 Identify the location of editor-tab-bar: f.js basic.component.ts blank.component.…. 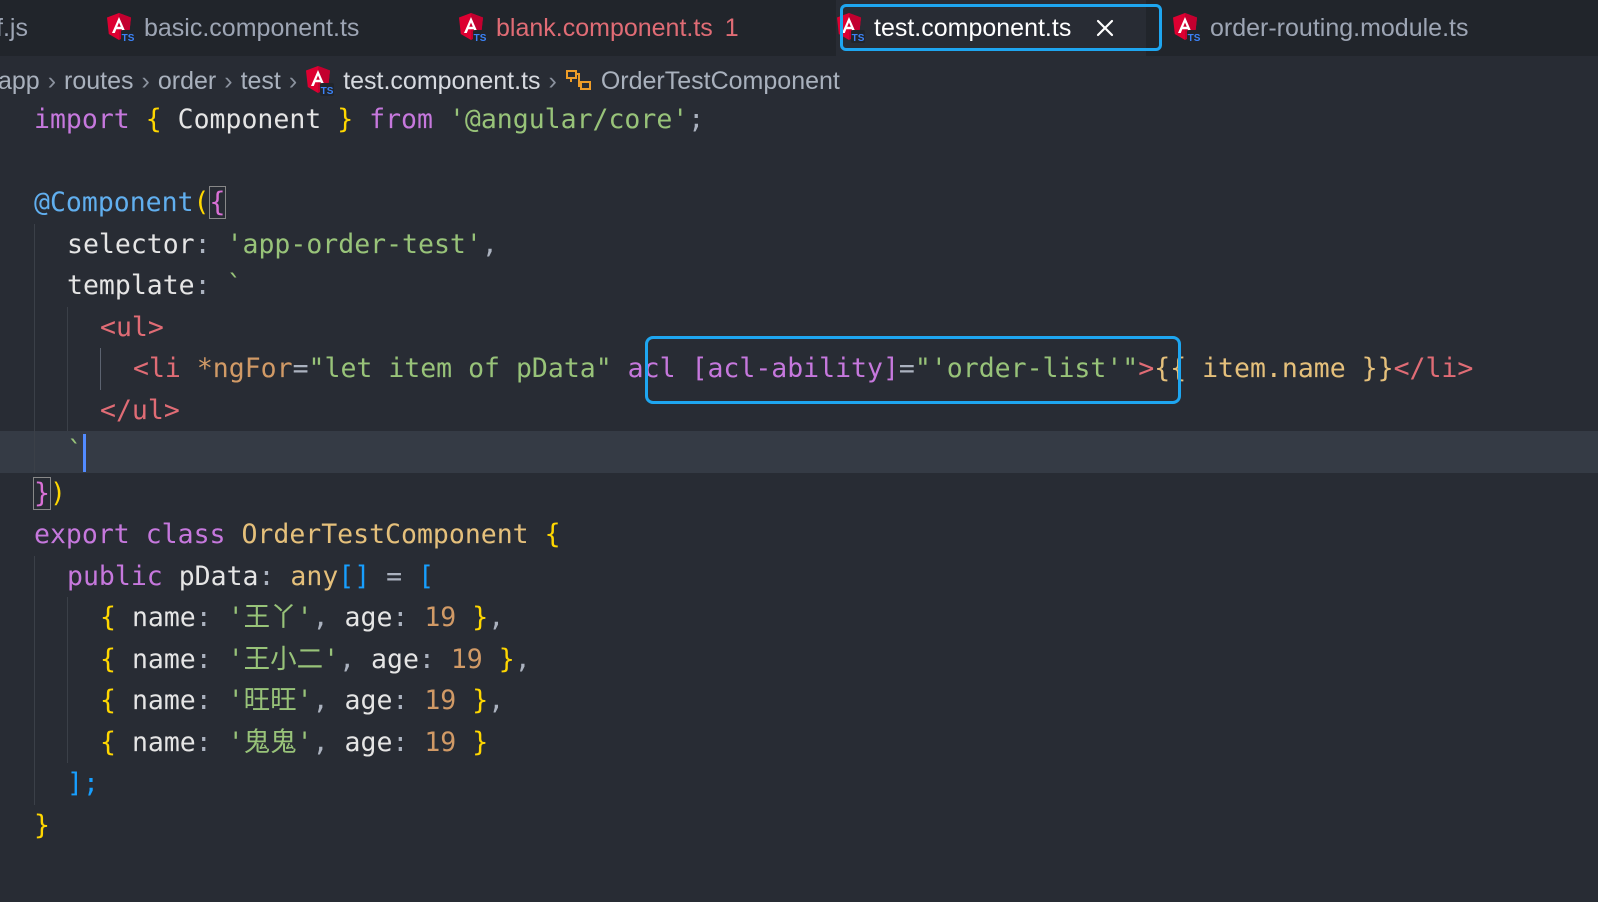
(799, 28).